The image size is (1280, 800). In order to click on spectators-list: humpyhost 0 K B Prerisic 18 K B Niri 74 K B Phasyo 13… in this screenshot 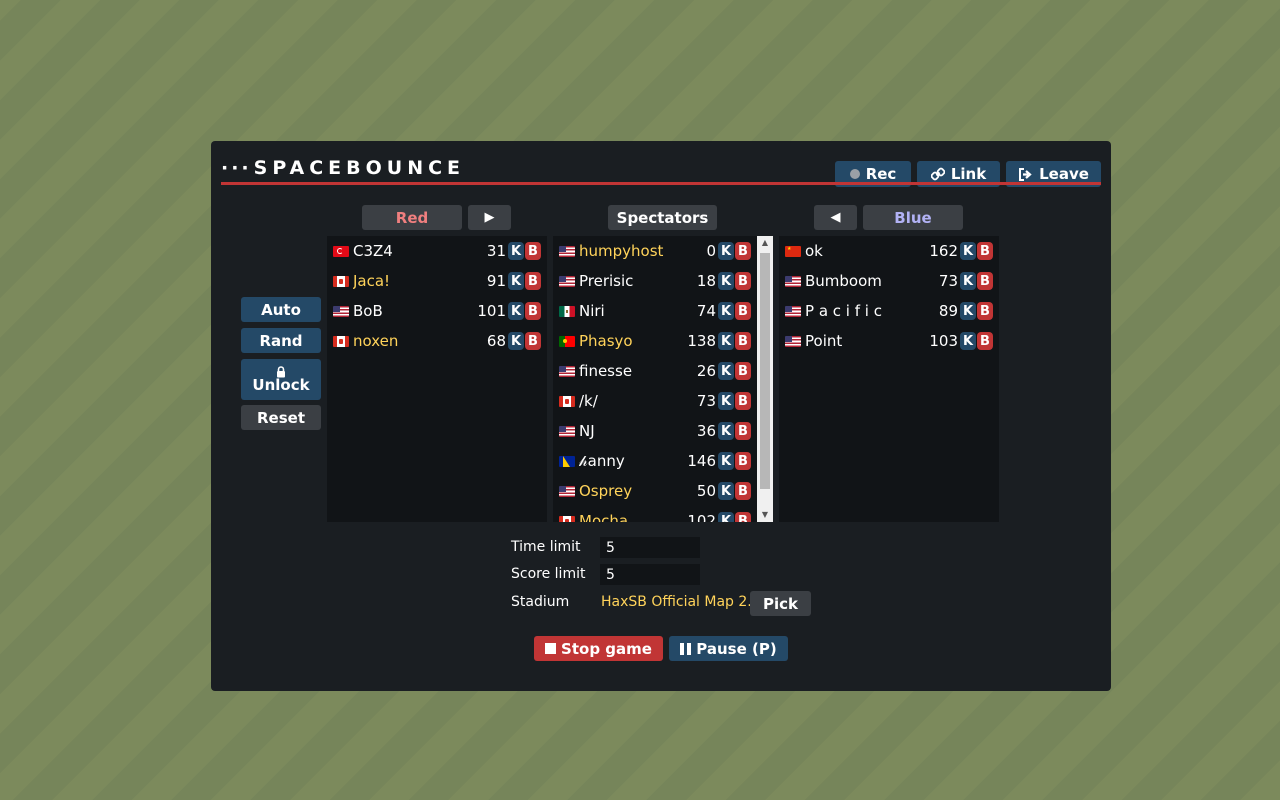, I will do `click(655, 379)`.